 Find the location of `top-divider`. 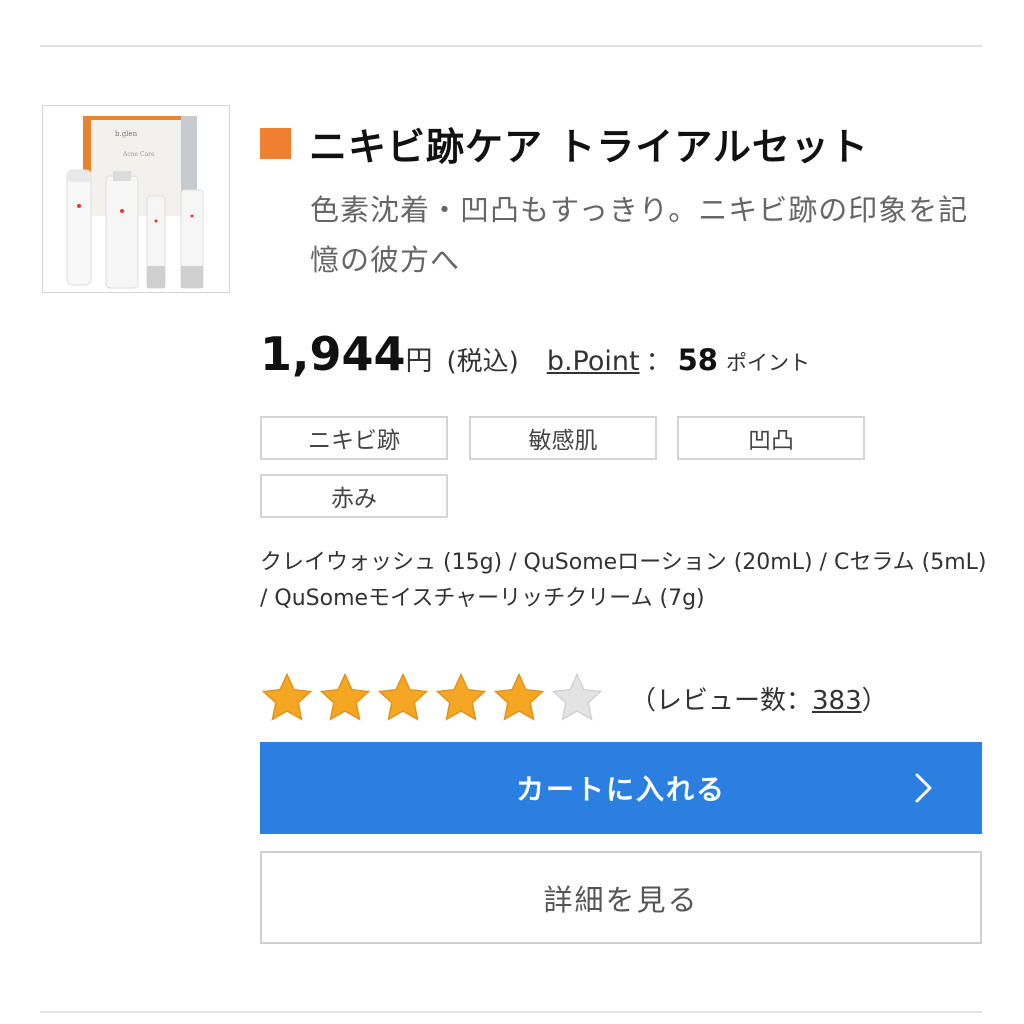

top-divider is located at coordinates (511, 46).